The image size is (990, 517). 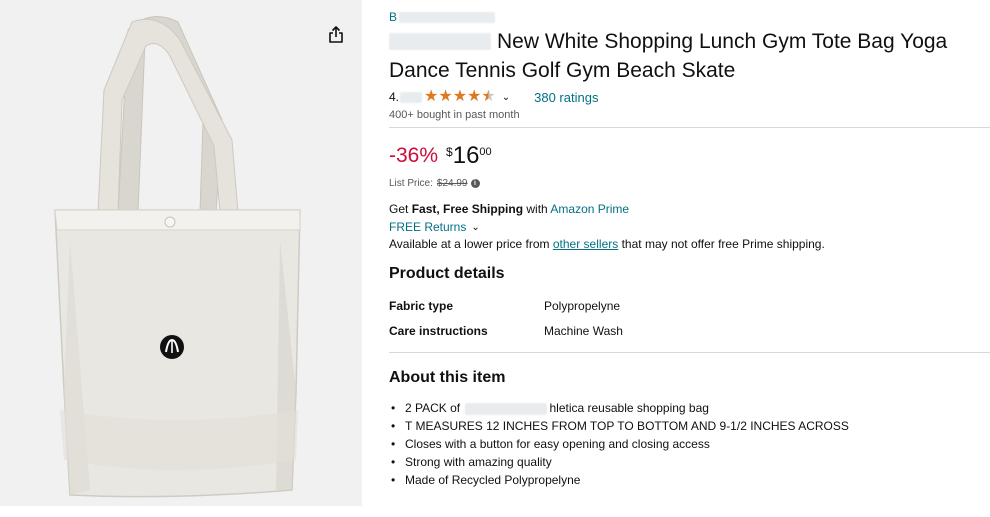 I want to click on shipping-prefix: Get, so click(x=399, y=209).